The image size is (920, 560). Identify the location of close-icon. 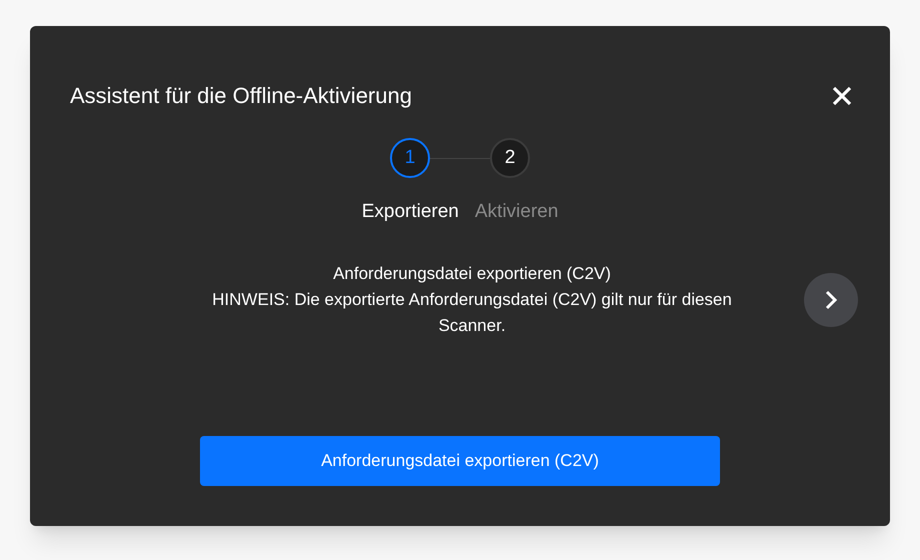
(842, 96).